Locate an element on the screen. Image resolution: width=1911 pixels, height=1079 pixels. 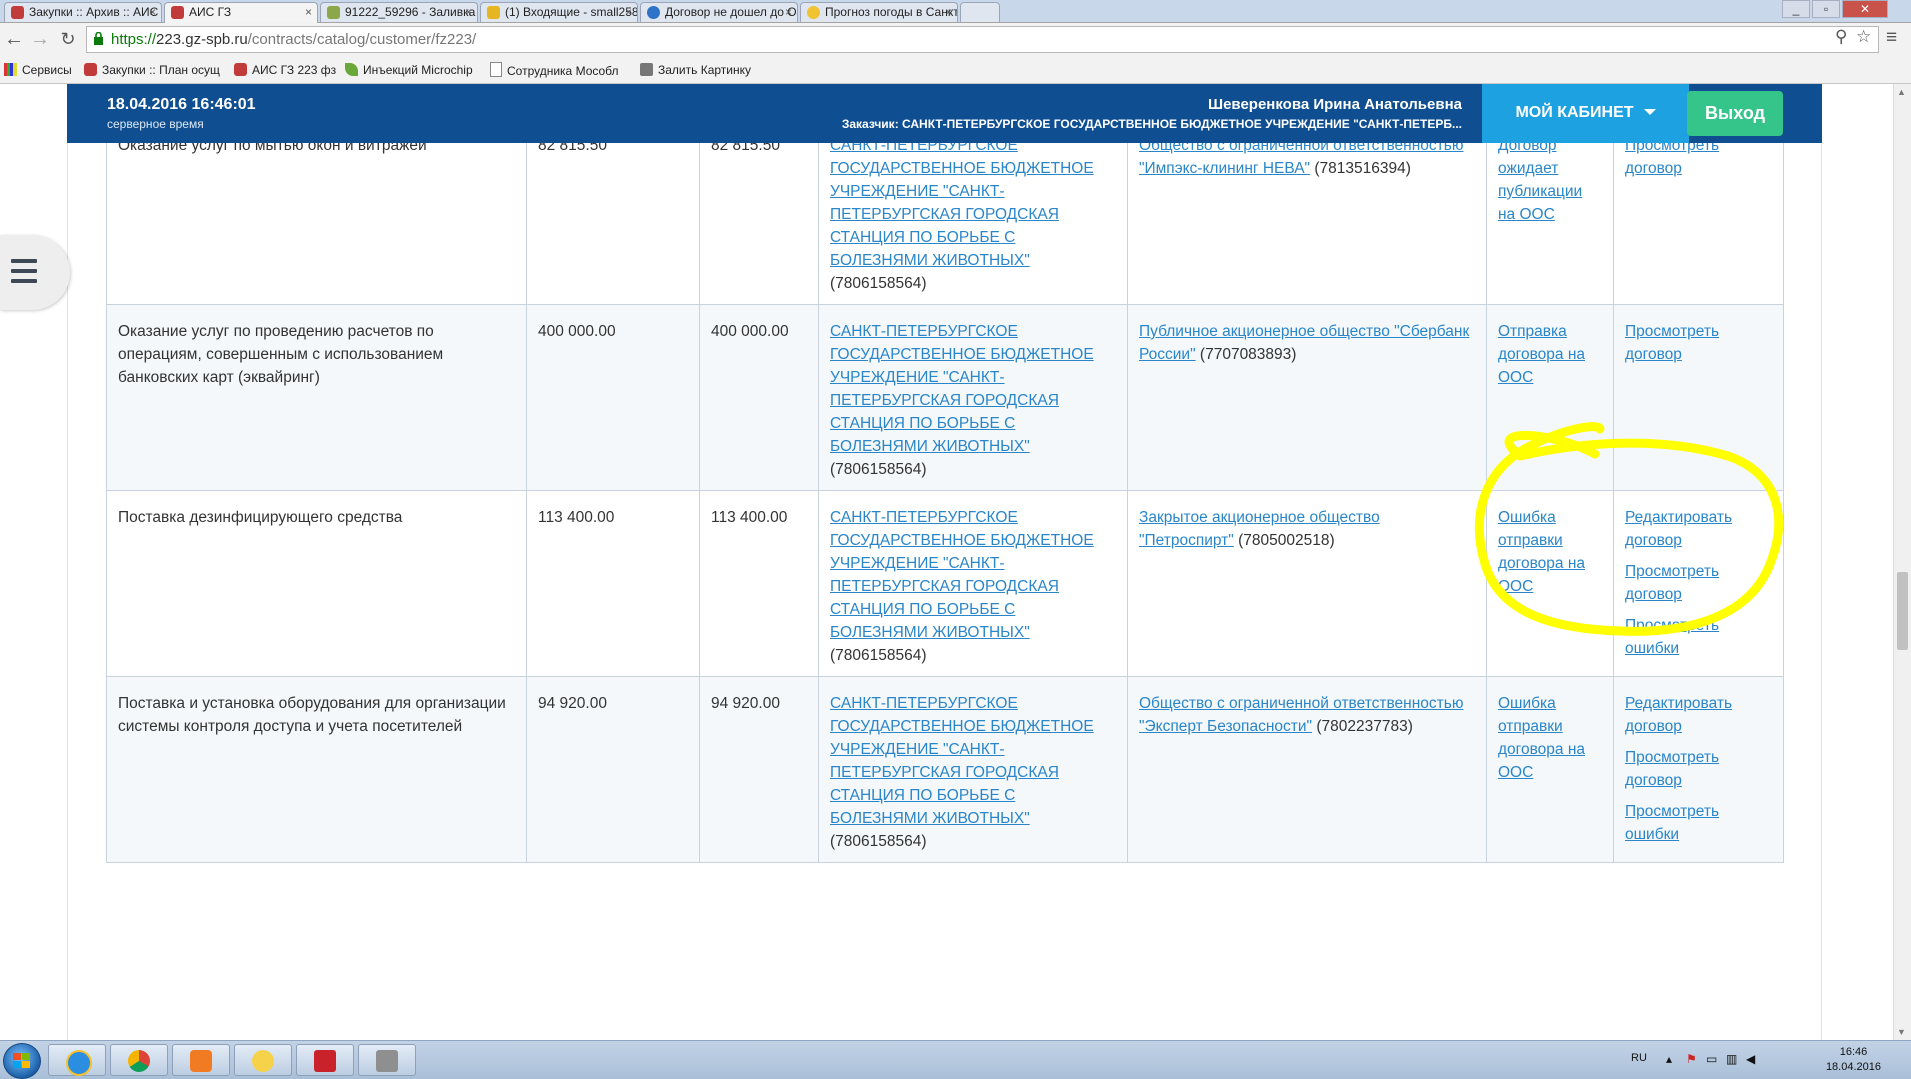
bookmark-label: АИС ГЗ 223 фз is located at coordinates (294, 70).